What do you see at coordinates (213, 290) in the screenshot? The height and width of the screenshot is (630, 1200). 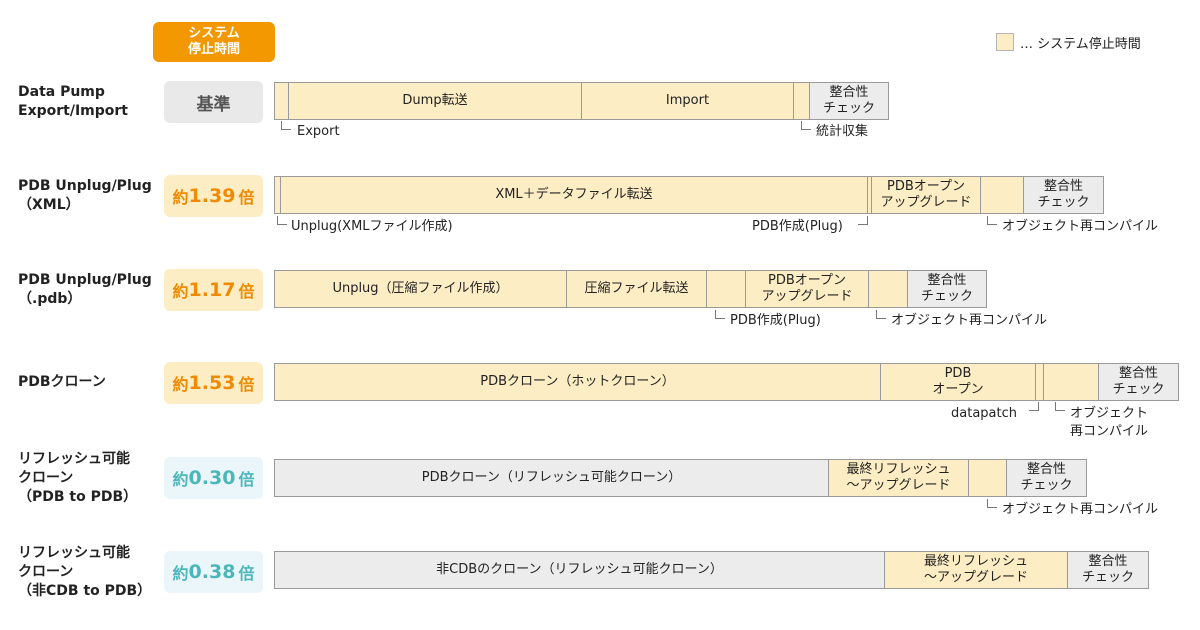 I see `ratio-badge-unplug-pdb: 約 1.17 倍` at bounding box center [213, 290].